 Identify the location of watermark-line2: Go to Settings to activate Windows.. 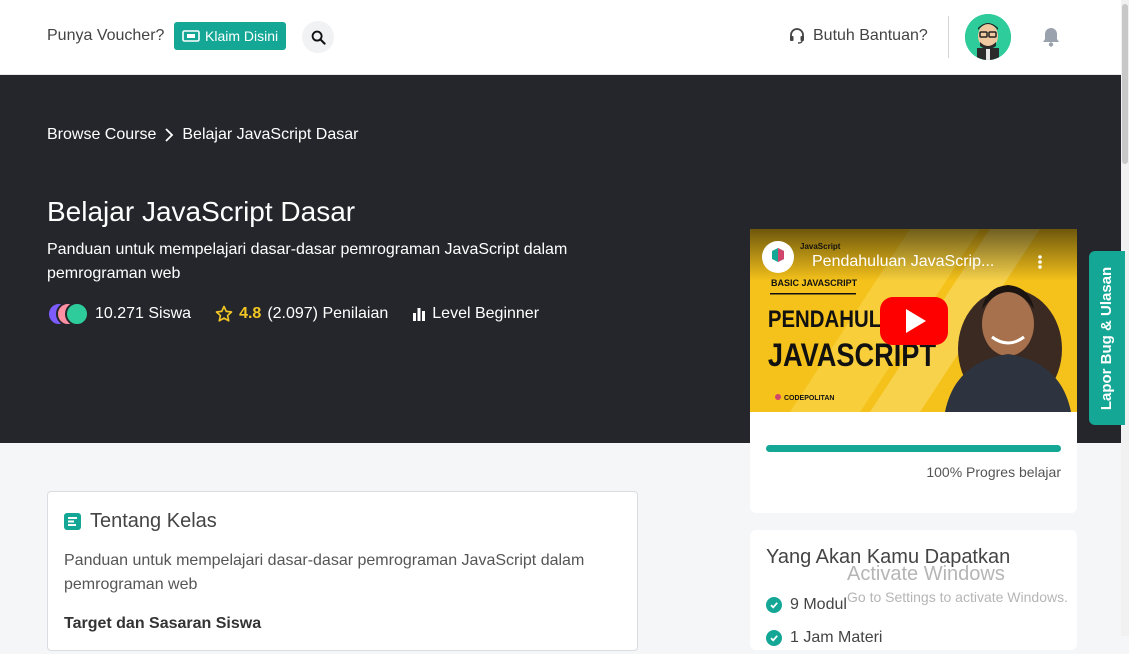
(957, 597).